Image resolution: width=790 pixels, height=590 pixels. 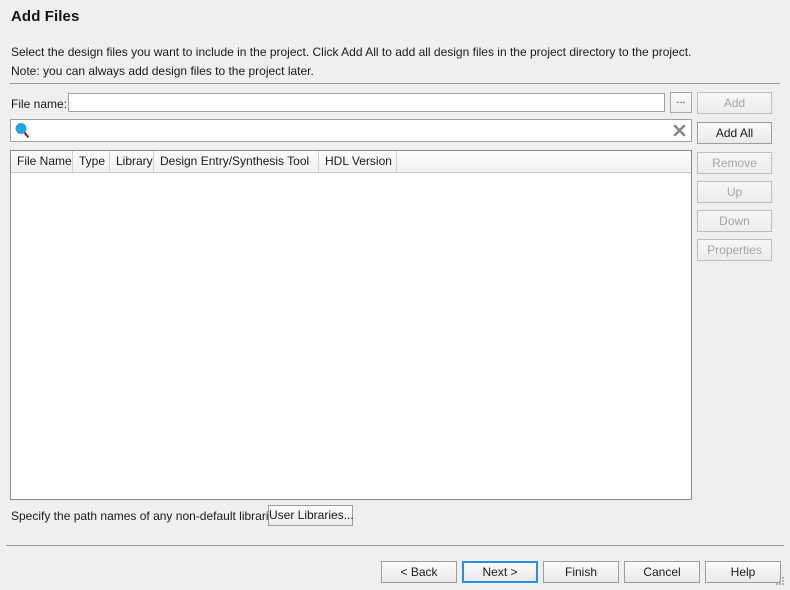 What do you see at coordinates (132, 161) in the screenshot?
I see `column-header-library: Library` at bounding box center [132, 161].